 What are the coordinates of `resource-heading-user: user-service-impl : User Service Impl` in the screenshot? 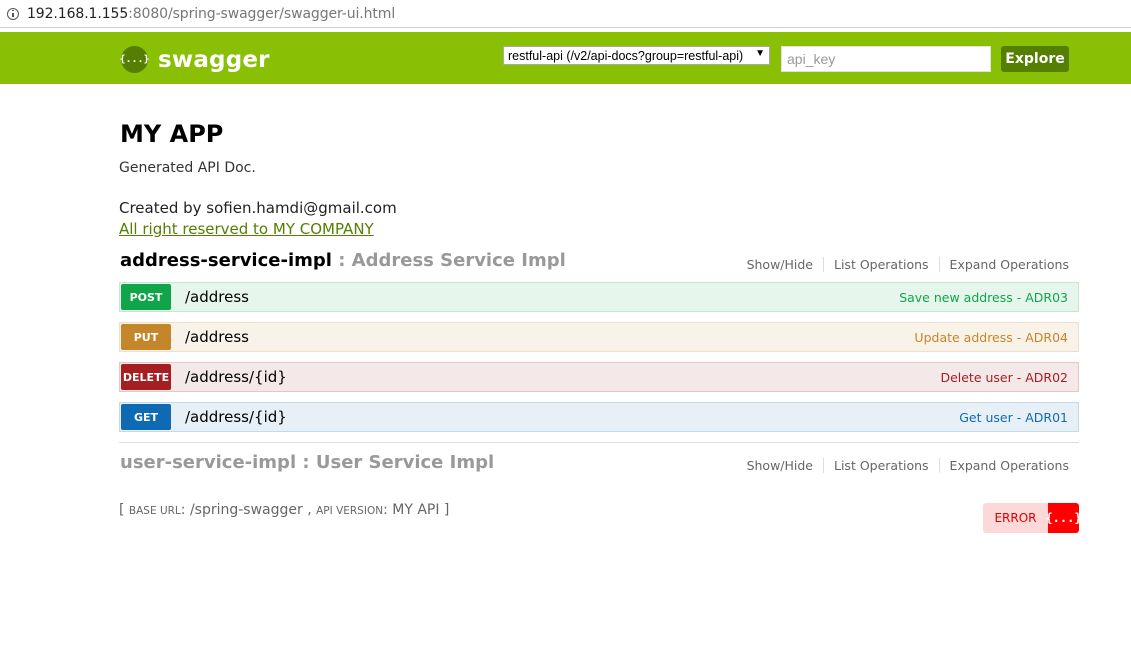 It's located at (307, 462).